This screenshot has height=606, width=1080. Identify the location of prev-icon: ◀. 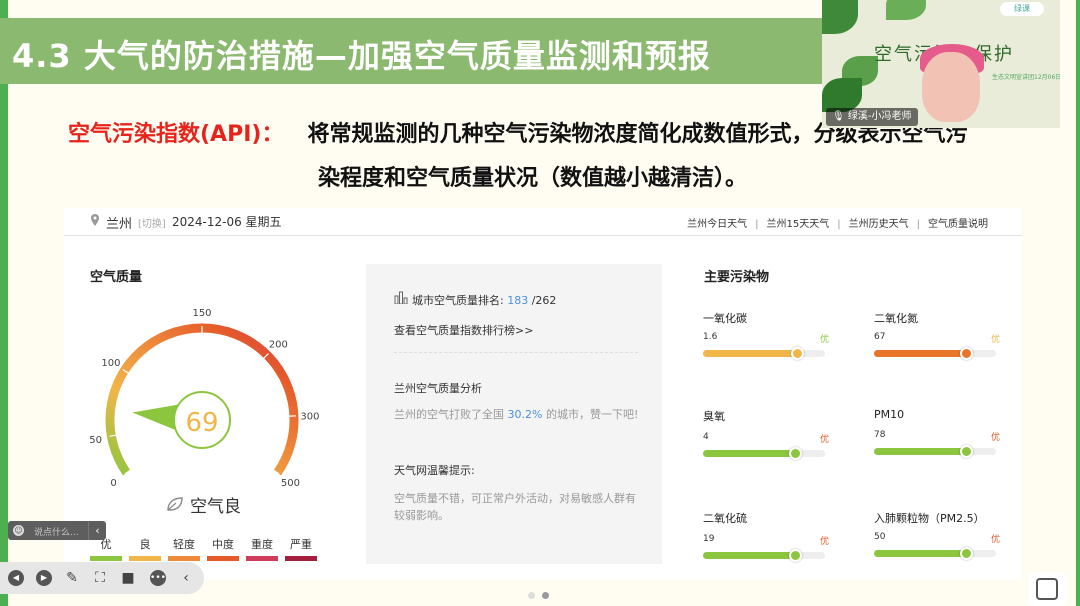
(16, 578).